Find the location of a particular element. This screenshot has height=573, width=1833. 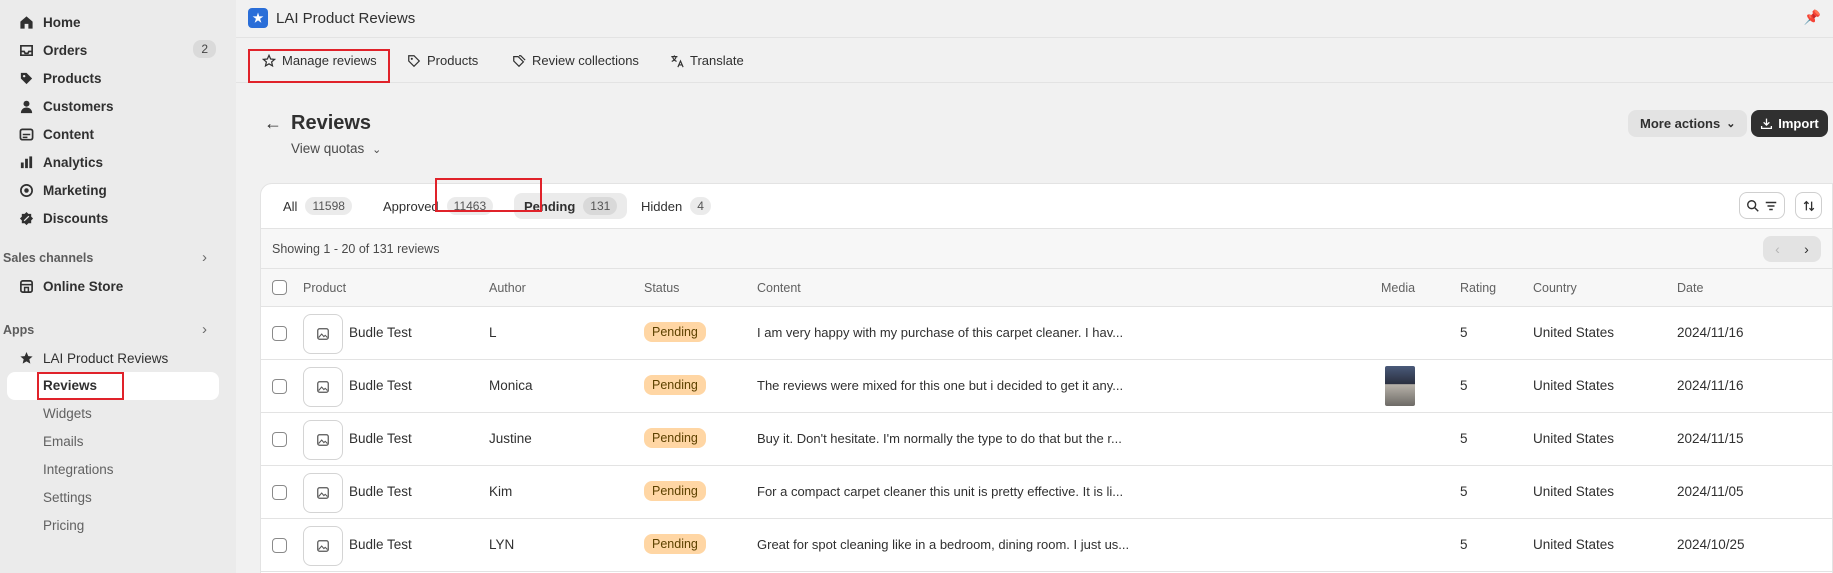

store-icon is located at coordinates (26, 286).